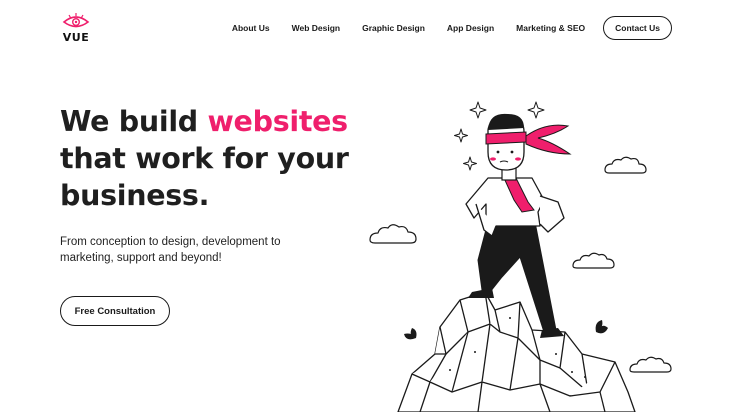 The height and width of the screenshot is (412, 732). Describe the element at coordinates (393, 28) in the screenshot. I see `nav-graphic-design: Graphic Design` at that location.